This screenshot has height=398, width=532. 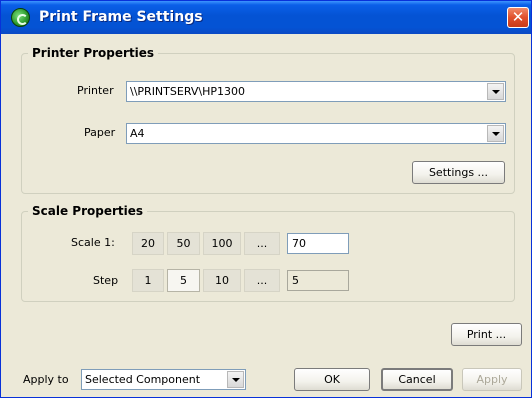 I want to click on apply-to-label: Apply to, so click(x=46, y=379).